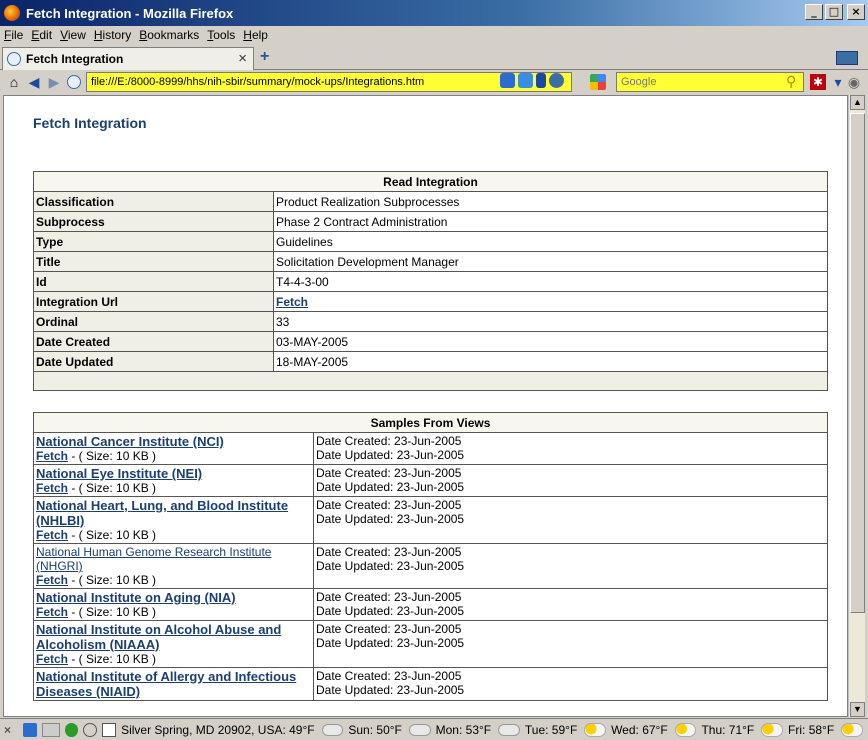 The height and width of the screenshot is (740, 868). Describe the element at coordinates (727, 730) in the screenshot. I see `forecast-thu: Thu: 71°F` at that location.